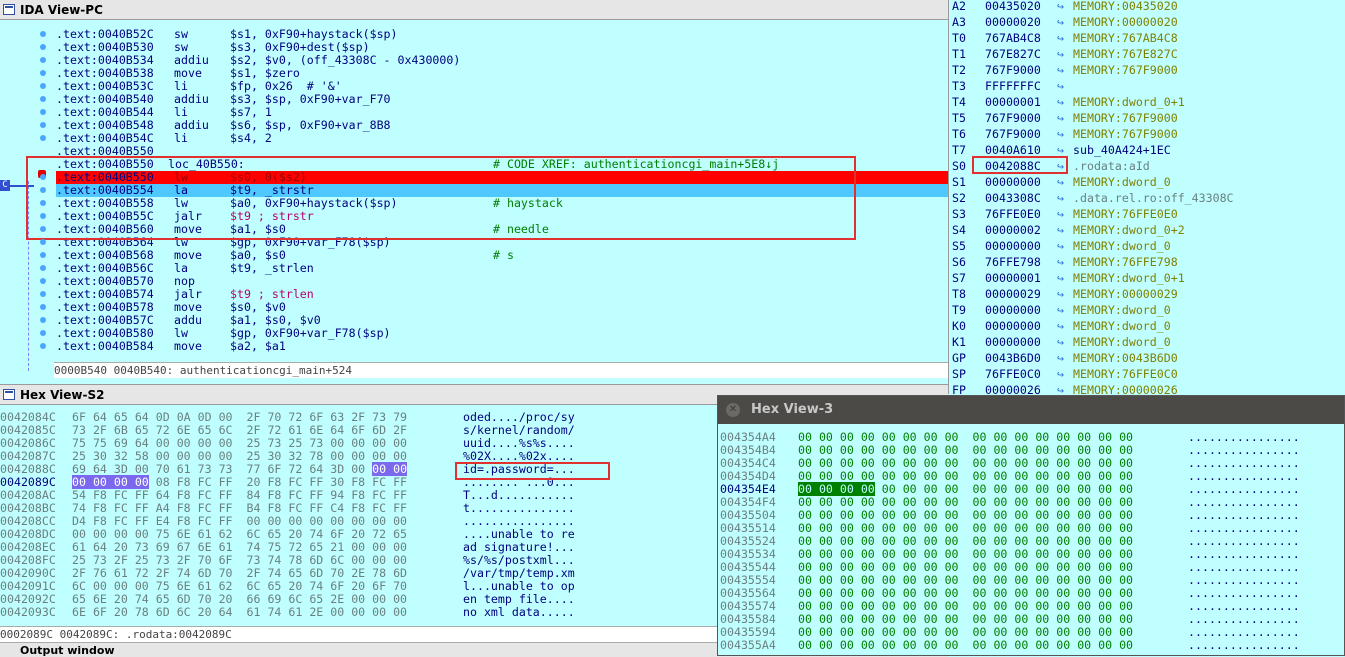 The width and height of the screenshot is (1345, 657). What do you see at coordinates (1125, 374) in the screenshot?
I see `register-reference: MEMORY:76FFE0C0` at bounding box center [1125, 374].